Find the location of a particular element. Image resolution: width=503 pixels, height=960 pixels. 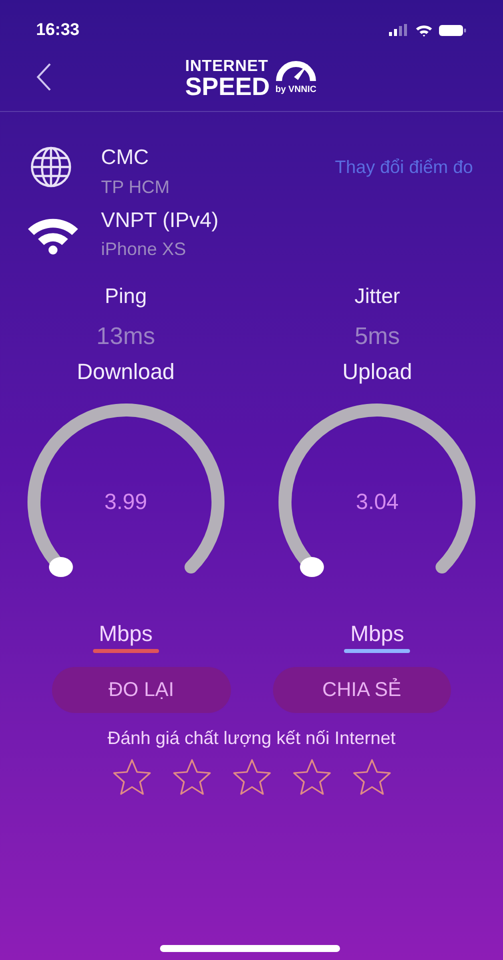

logo-text: SPEED is located at coordinates (227, 87).